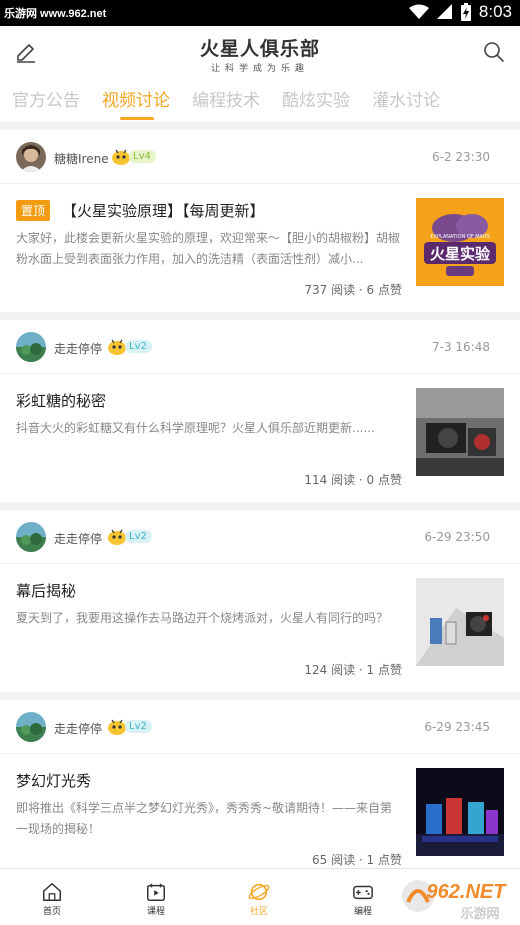  I want to click on post-header: 走走停停 Lv2 6-29 23:45, so click(260, 727).